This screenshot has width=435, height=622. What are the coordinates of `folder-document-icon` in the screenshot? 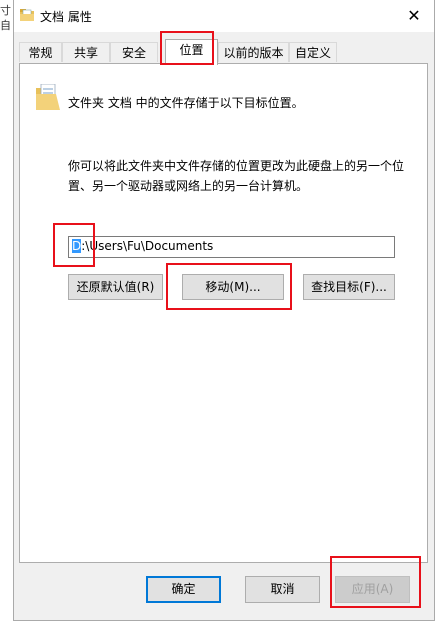 It's located at (27, 15).